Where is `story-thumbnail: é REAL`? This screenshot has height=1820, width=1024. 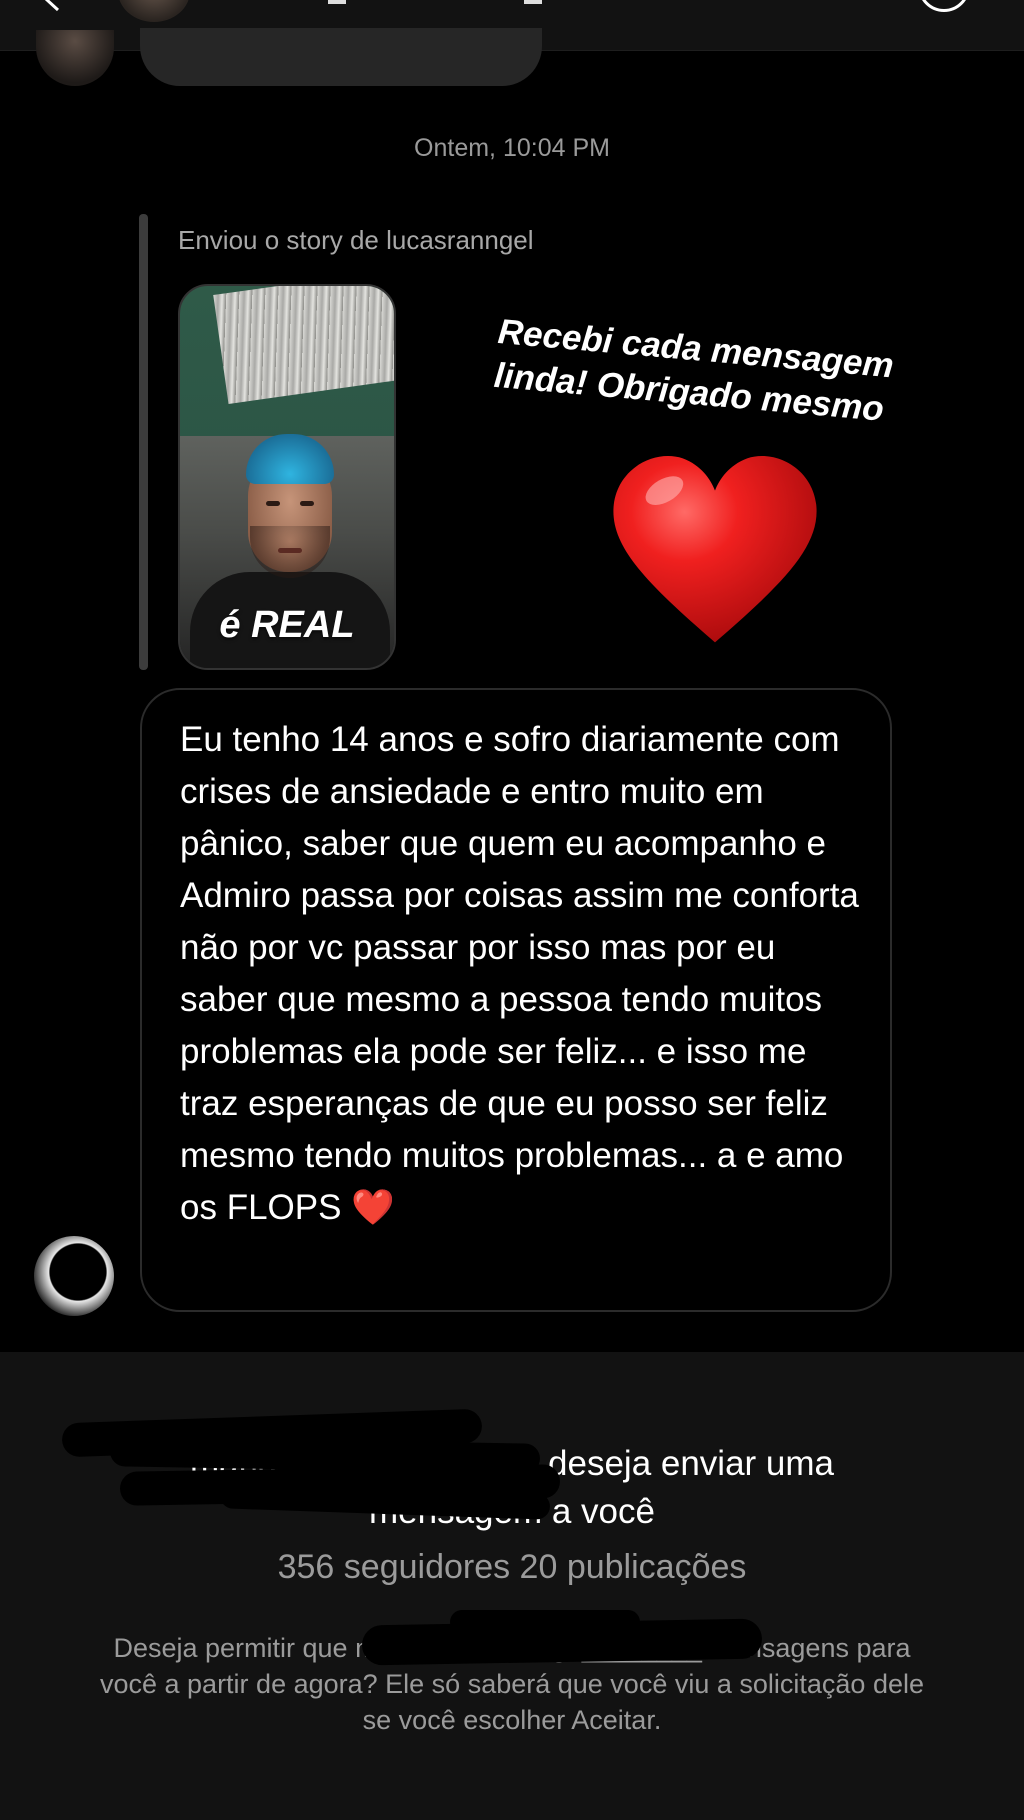 story-thumbnail: é REAL is located at coordinates (287, 477).